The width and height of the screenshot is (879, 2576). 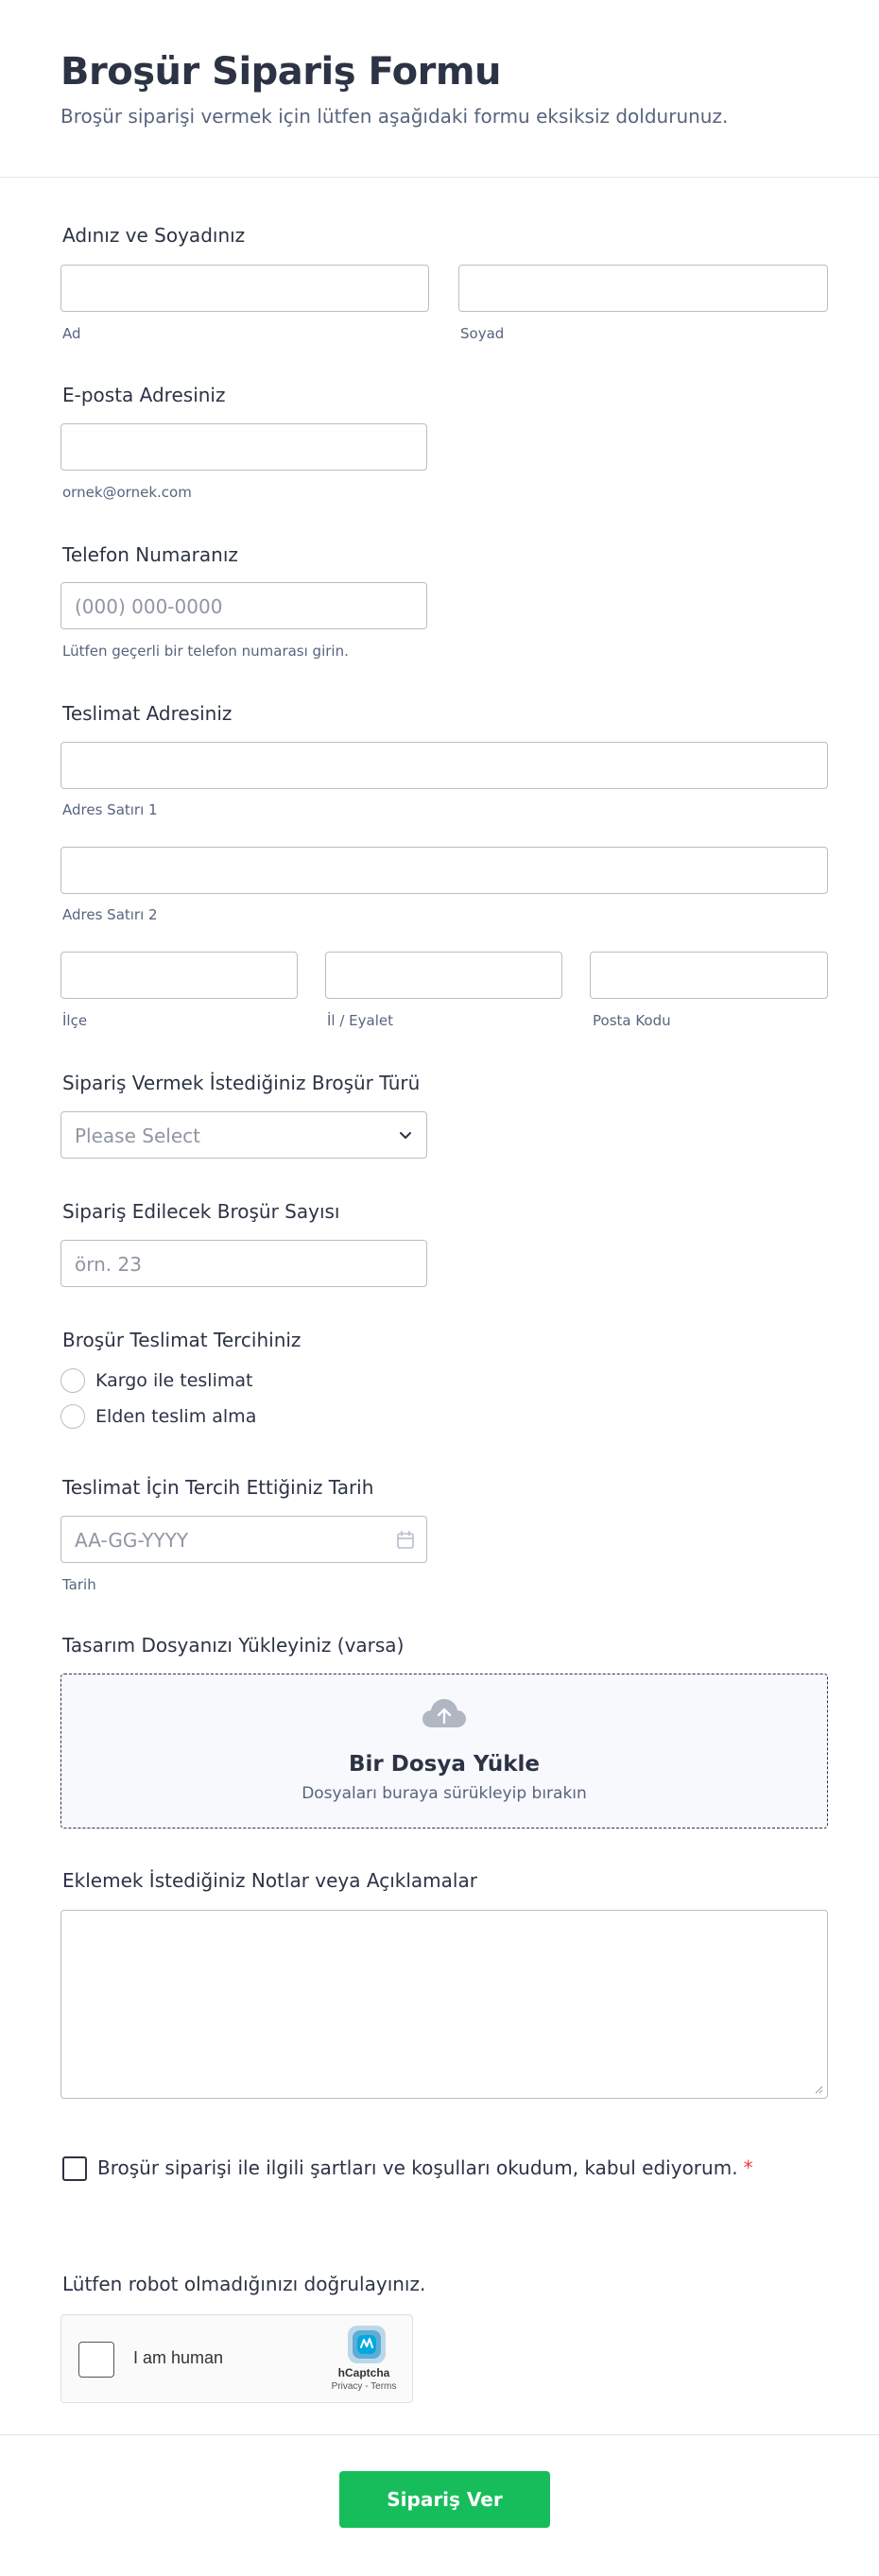 I want to click on postal-code-input, so click(x=709, y=975).